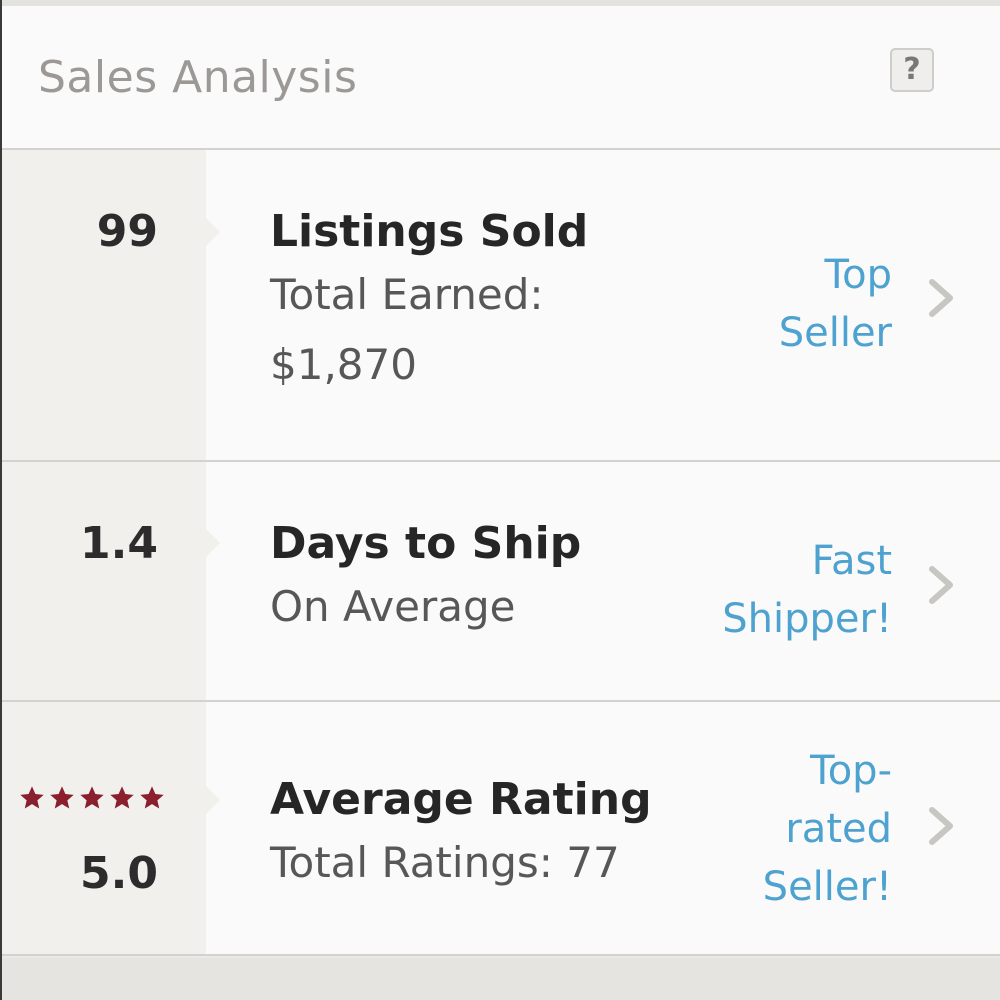 The width and height of the screenshot is (1000, 1000). Describe the element at coordinates (807, 590) in the screenshot. I see `fast-shipper-link: Fast Shipper!` at that location.